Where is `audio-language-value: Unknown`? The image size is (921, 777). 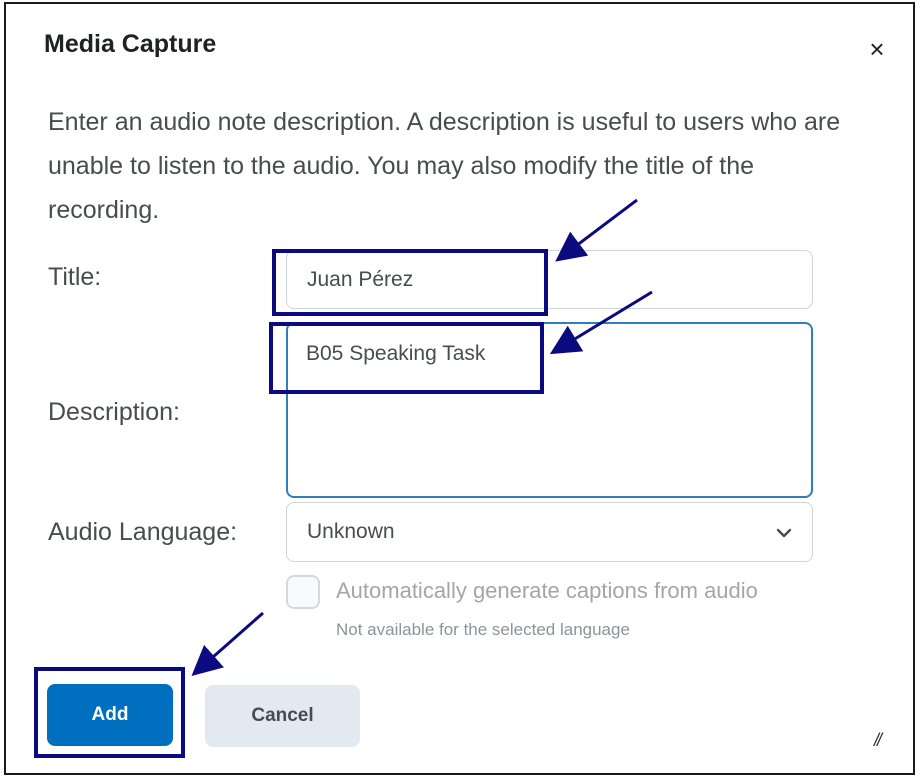 audio-language-value: Unknown is located at coordinates (351, 531).